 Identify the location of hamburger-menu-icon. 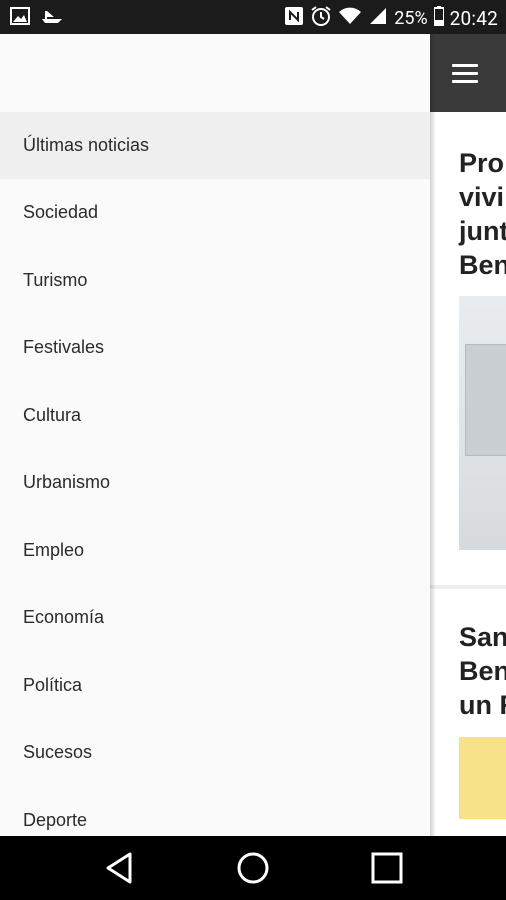
(465, 74).